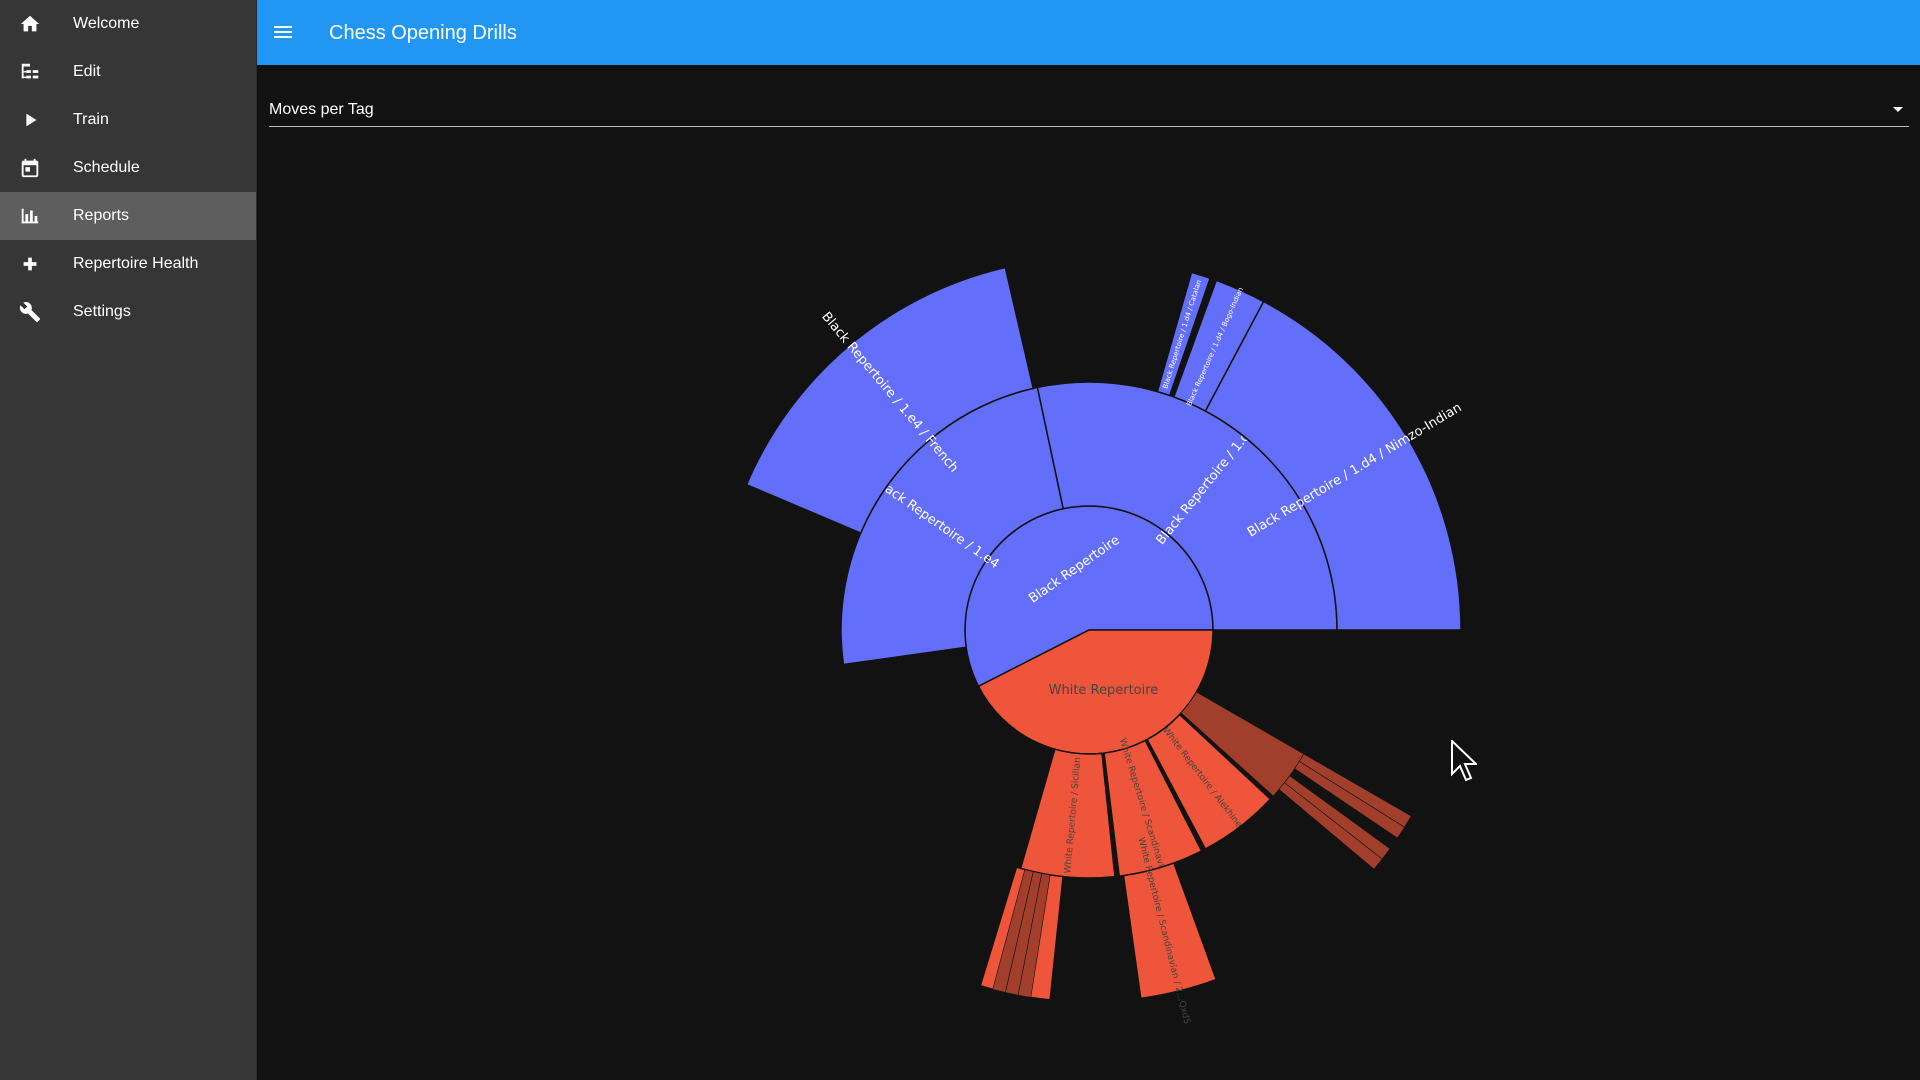  Describe the element at coordinates (1067, 813) in the screenshot. I see `sunburst-segment: White Repertoire / Sicilian` at that location.